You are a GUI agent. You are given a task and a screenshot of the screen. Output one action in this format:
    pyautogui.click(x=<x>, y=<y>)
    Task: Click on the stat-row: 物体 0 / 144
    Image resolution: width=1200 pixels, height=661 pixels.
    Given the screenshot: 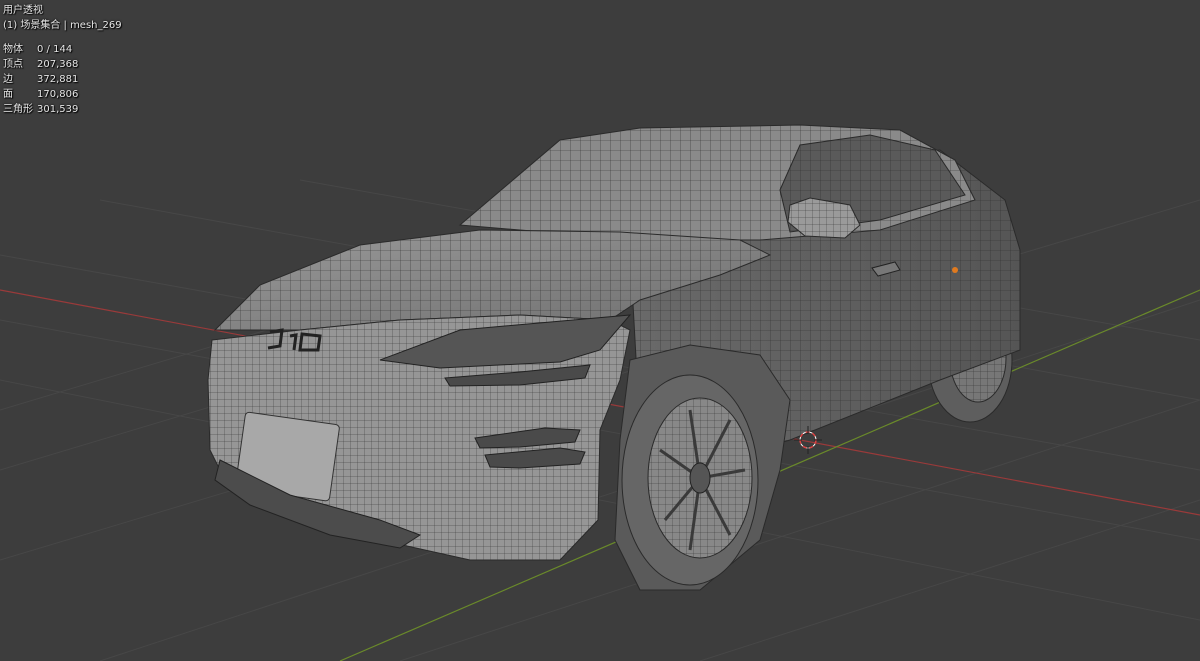 What is the action you would take?
    pyautogui.click(x=62, y=49)
    